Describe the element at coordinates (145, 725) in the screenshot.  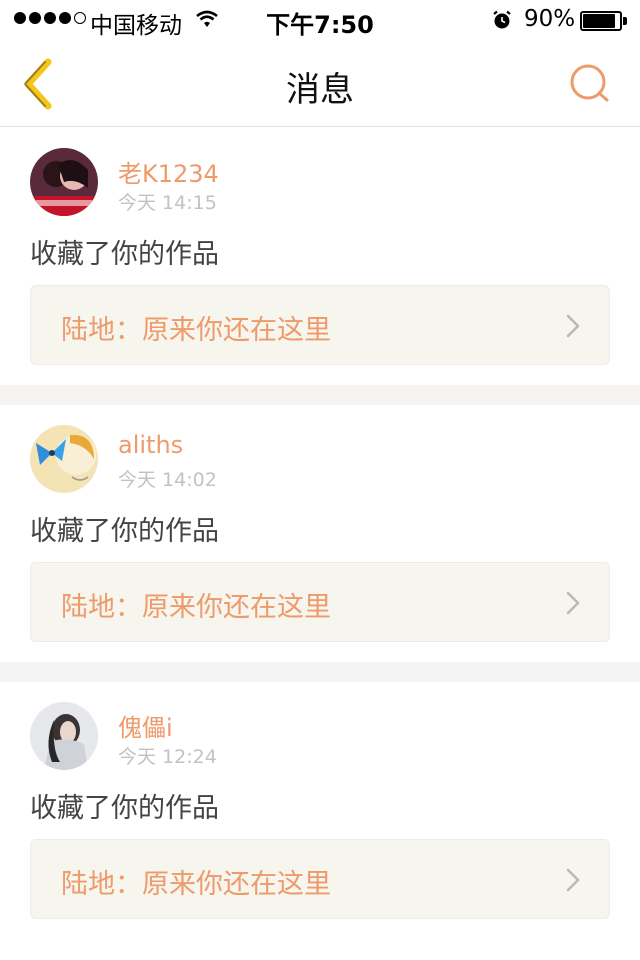
I see `username: 傀儡i` at that location.